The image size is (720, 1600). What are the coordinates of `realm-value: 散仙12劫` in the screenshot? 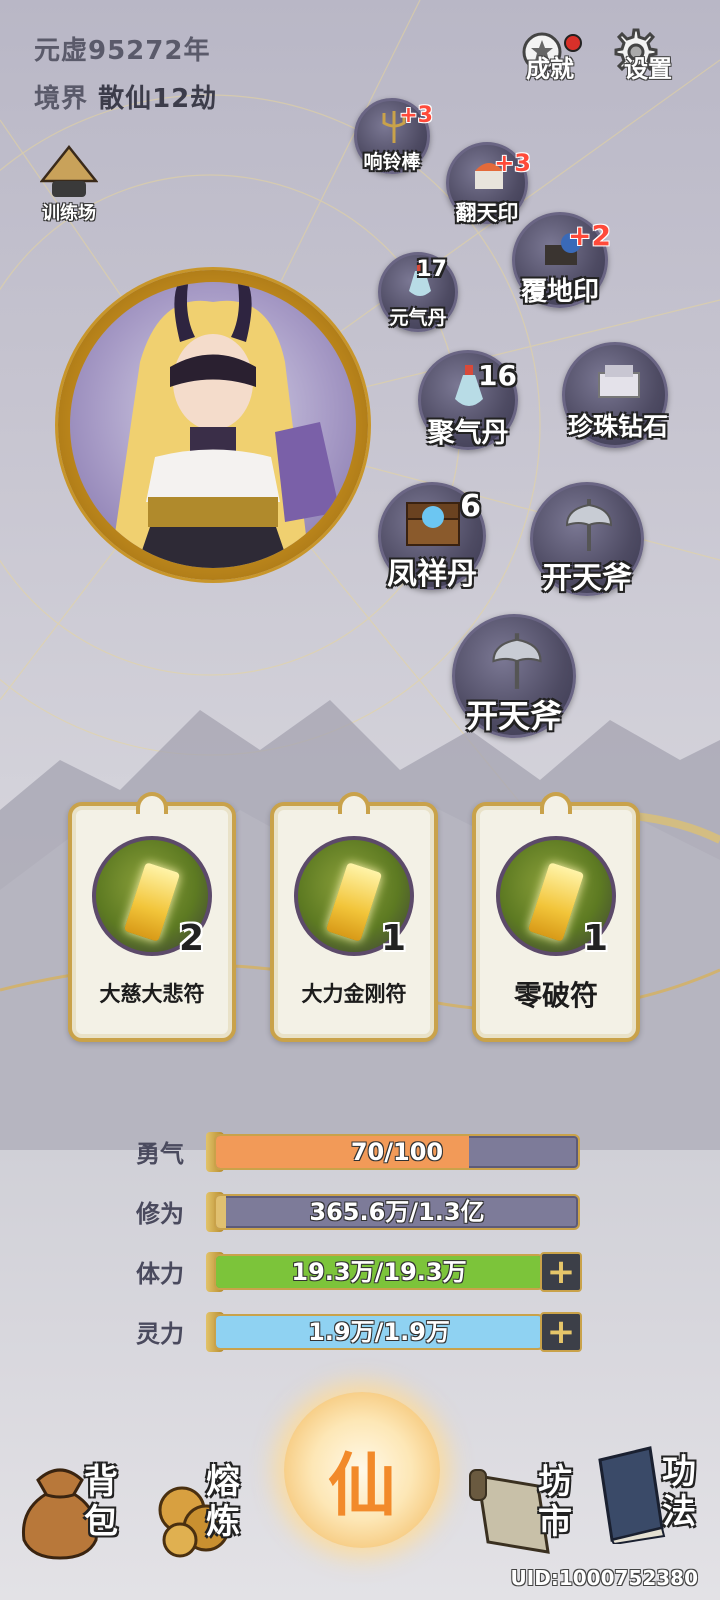 It's located at (158, 99).